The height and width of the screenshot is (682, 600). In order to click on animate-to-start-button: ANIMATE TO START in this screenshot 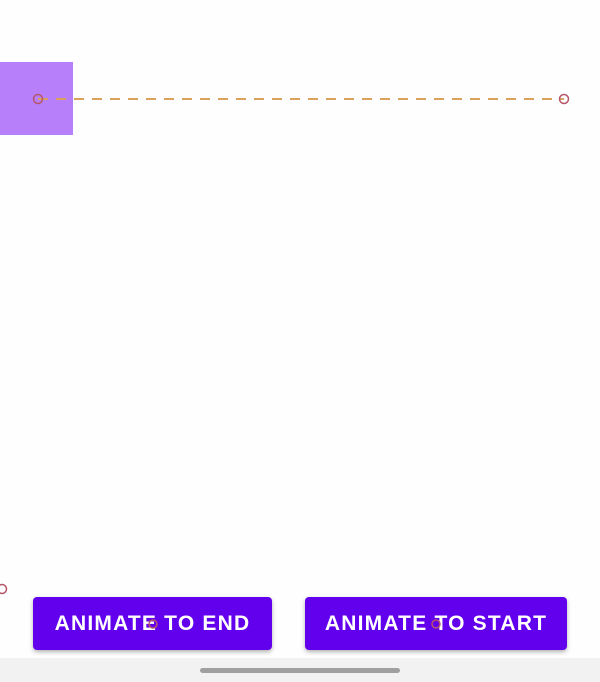, I will do `click(436, 623)`.